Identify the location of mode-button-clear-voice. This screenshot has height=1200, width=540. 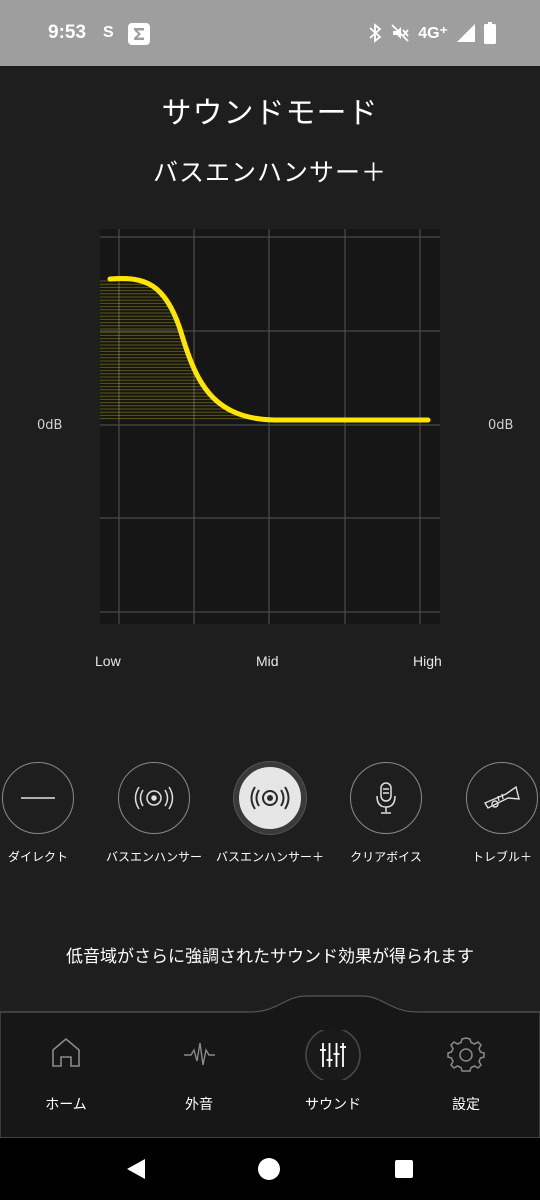
(386, 798).